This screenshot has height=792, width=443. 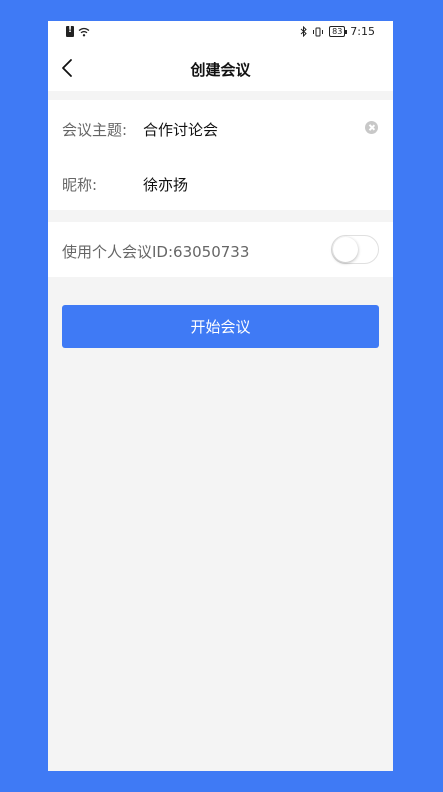 I want to click on page-title: 创建会议, so click(x=220, y=70).